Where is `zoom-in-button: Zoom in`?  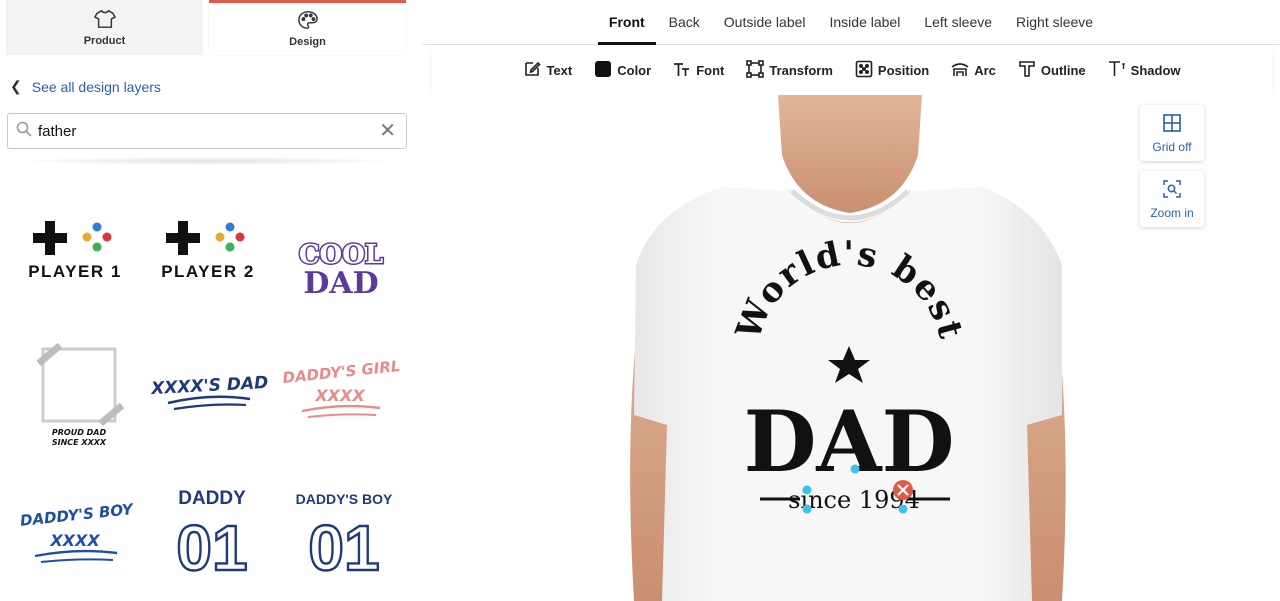 zoom-in-button: Zoom in is located at coordinates (1172, 199).